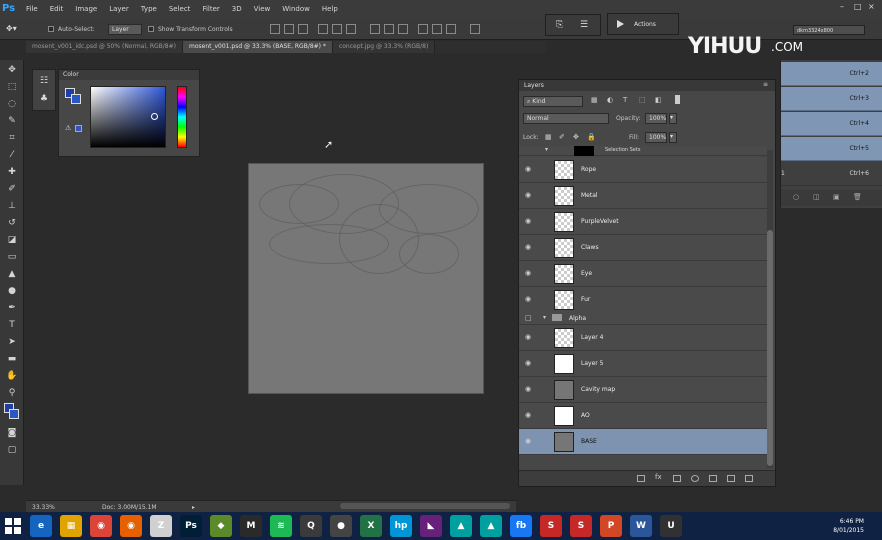  What do you see at coordinates (673, 137) in the screenshot?
I see `fill-slider-button: ▾` at bounding box center [673, 137].